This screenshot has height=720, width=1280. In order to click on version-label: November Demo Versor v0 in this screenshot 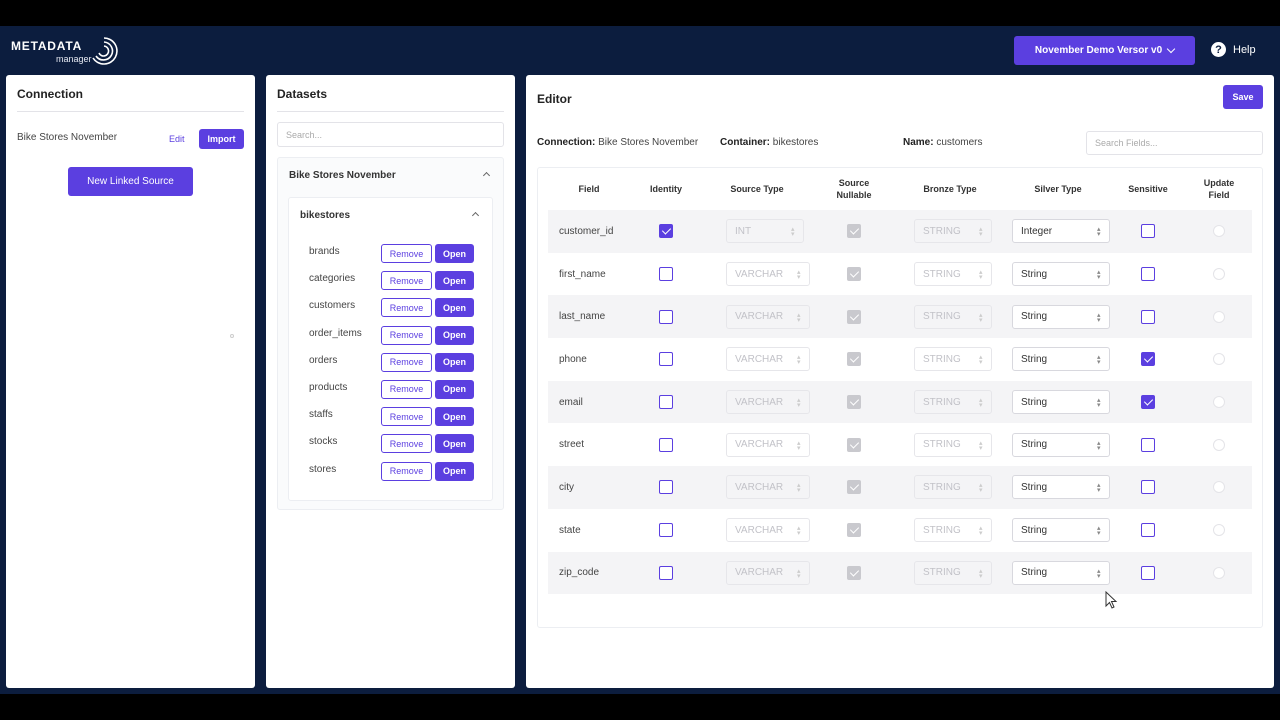, I will do `click(1098, 50)`.